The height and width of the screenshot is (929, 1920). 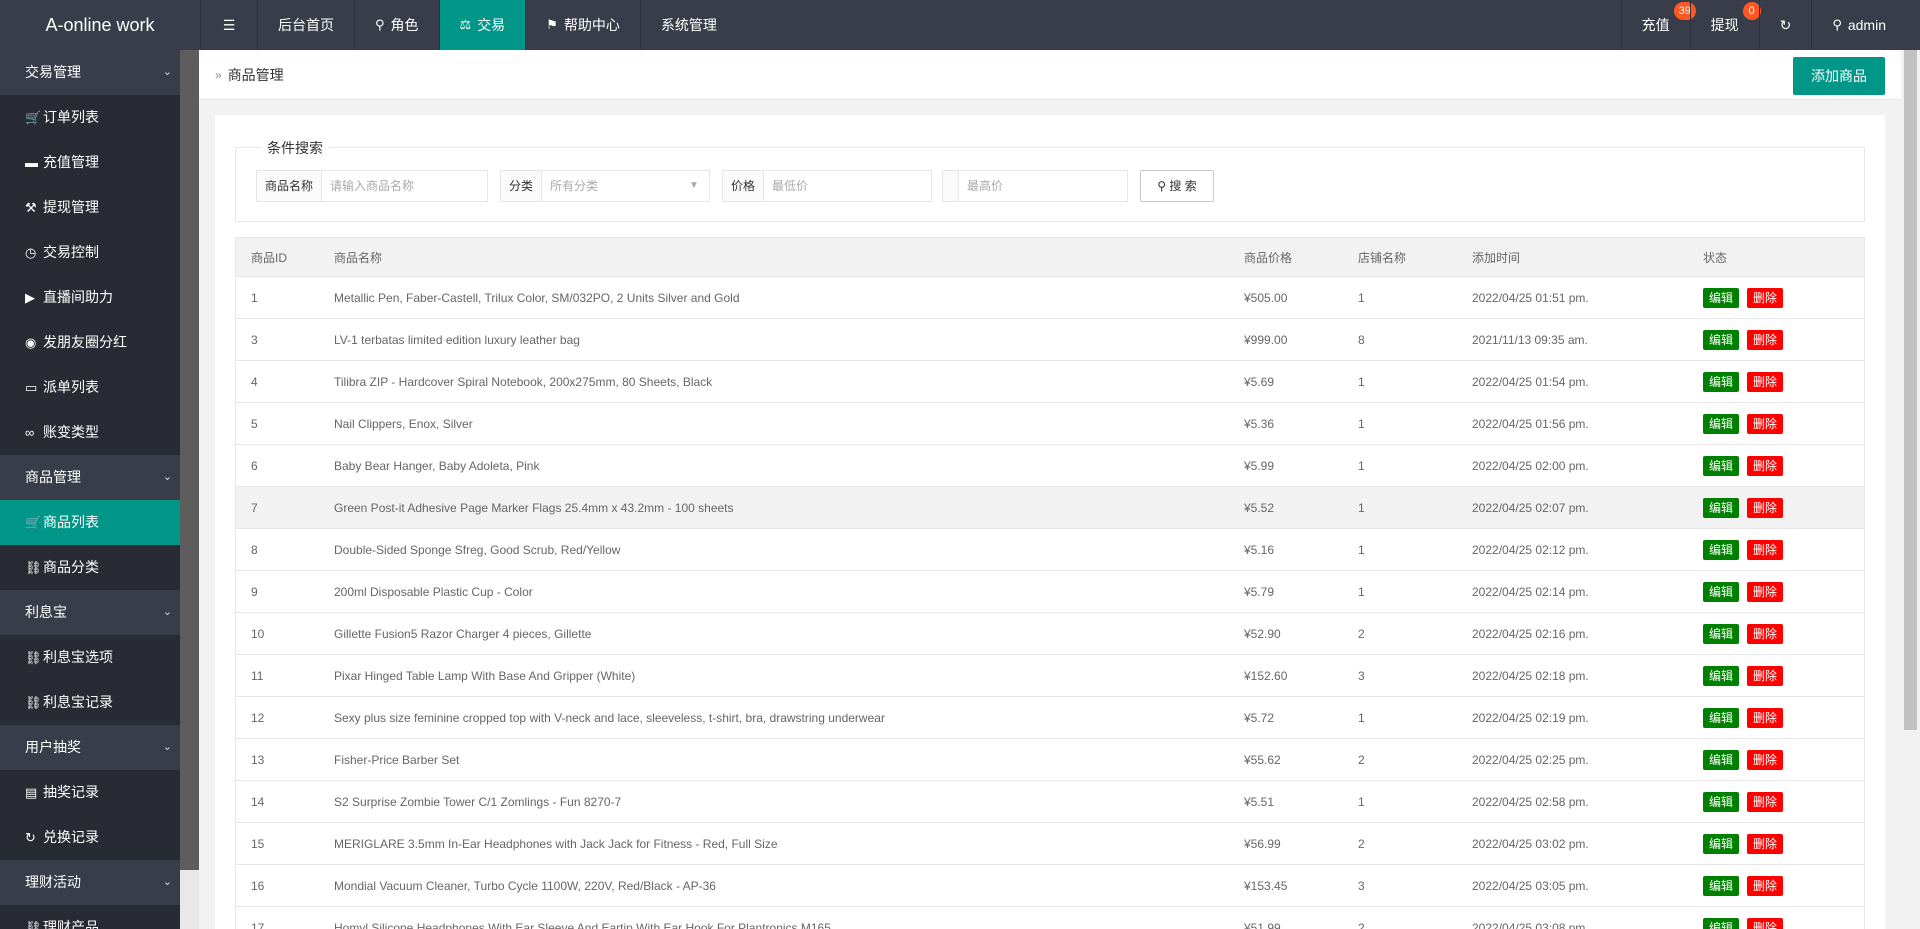 I want to click on sidebar-item-label: 账变类型, so click(x=71, y=432).